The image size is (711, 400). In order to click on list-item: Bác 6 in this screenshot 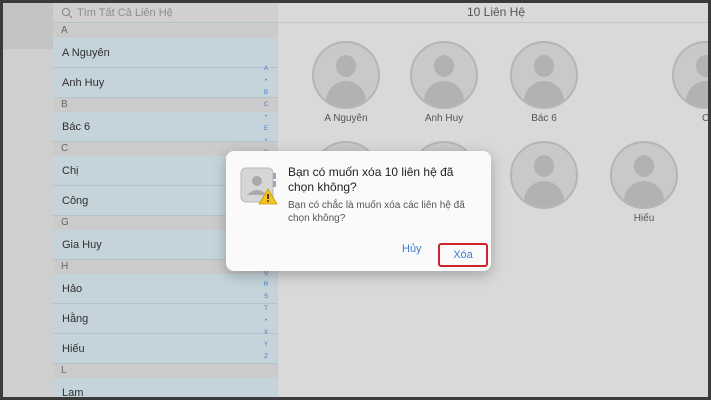, I will do `click(165, 127)`.